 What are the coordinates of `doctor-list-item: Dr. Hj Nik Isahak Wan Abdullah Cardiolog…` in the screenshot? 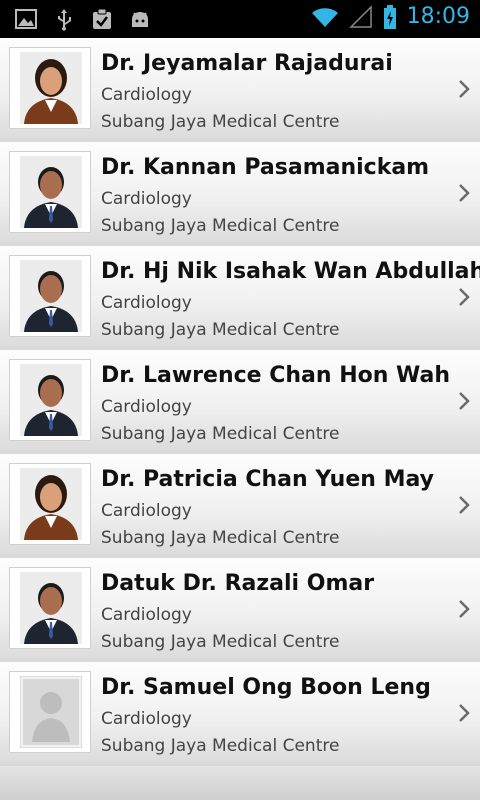 It's located at (240, 296).